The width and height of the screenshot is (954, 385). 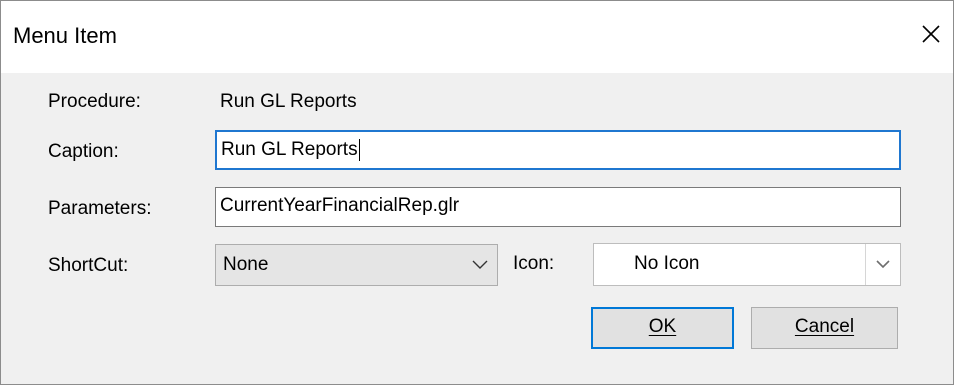 What do you see at coordinates (359, 149) in the screenshot?
I see `text-caret` at bounding box center [359, 149].